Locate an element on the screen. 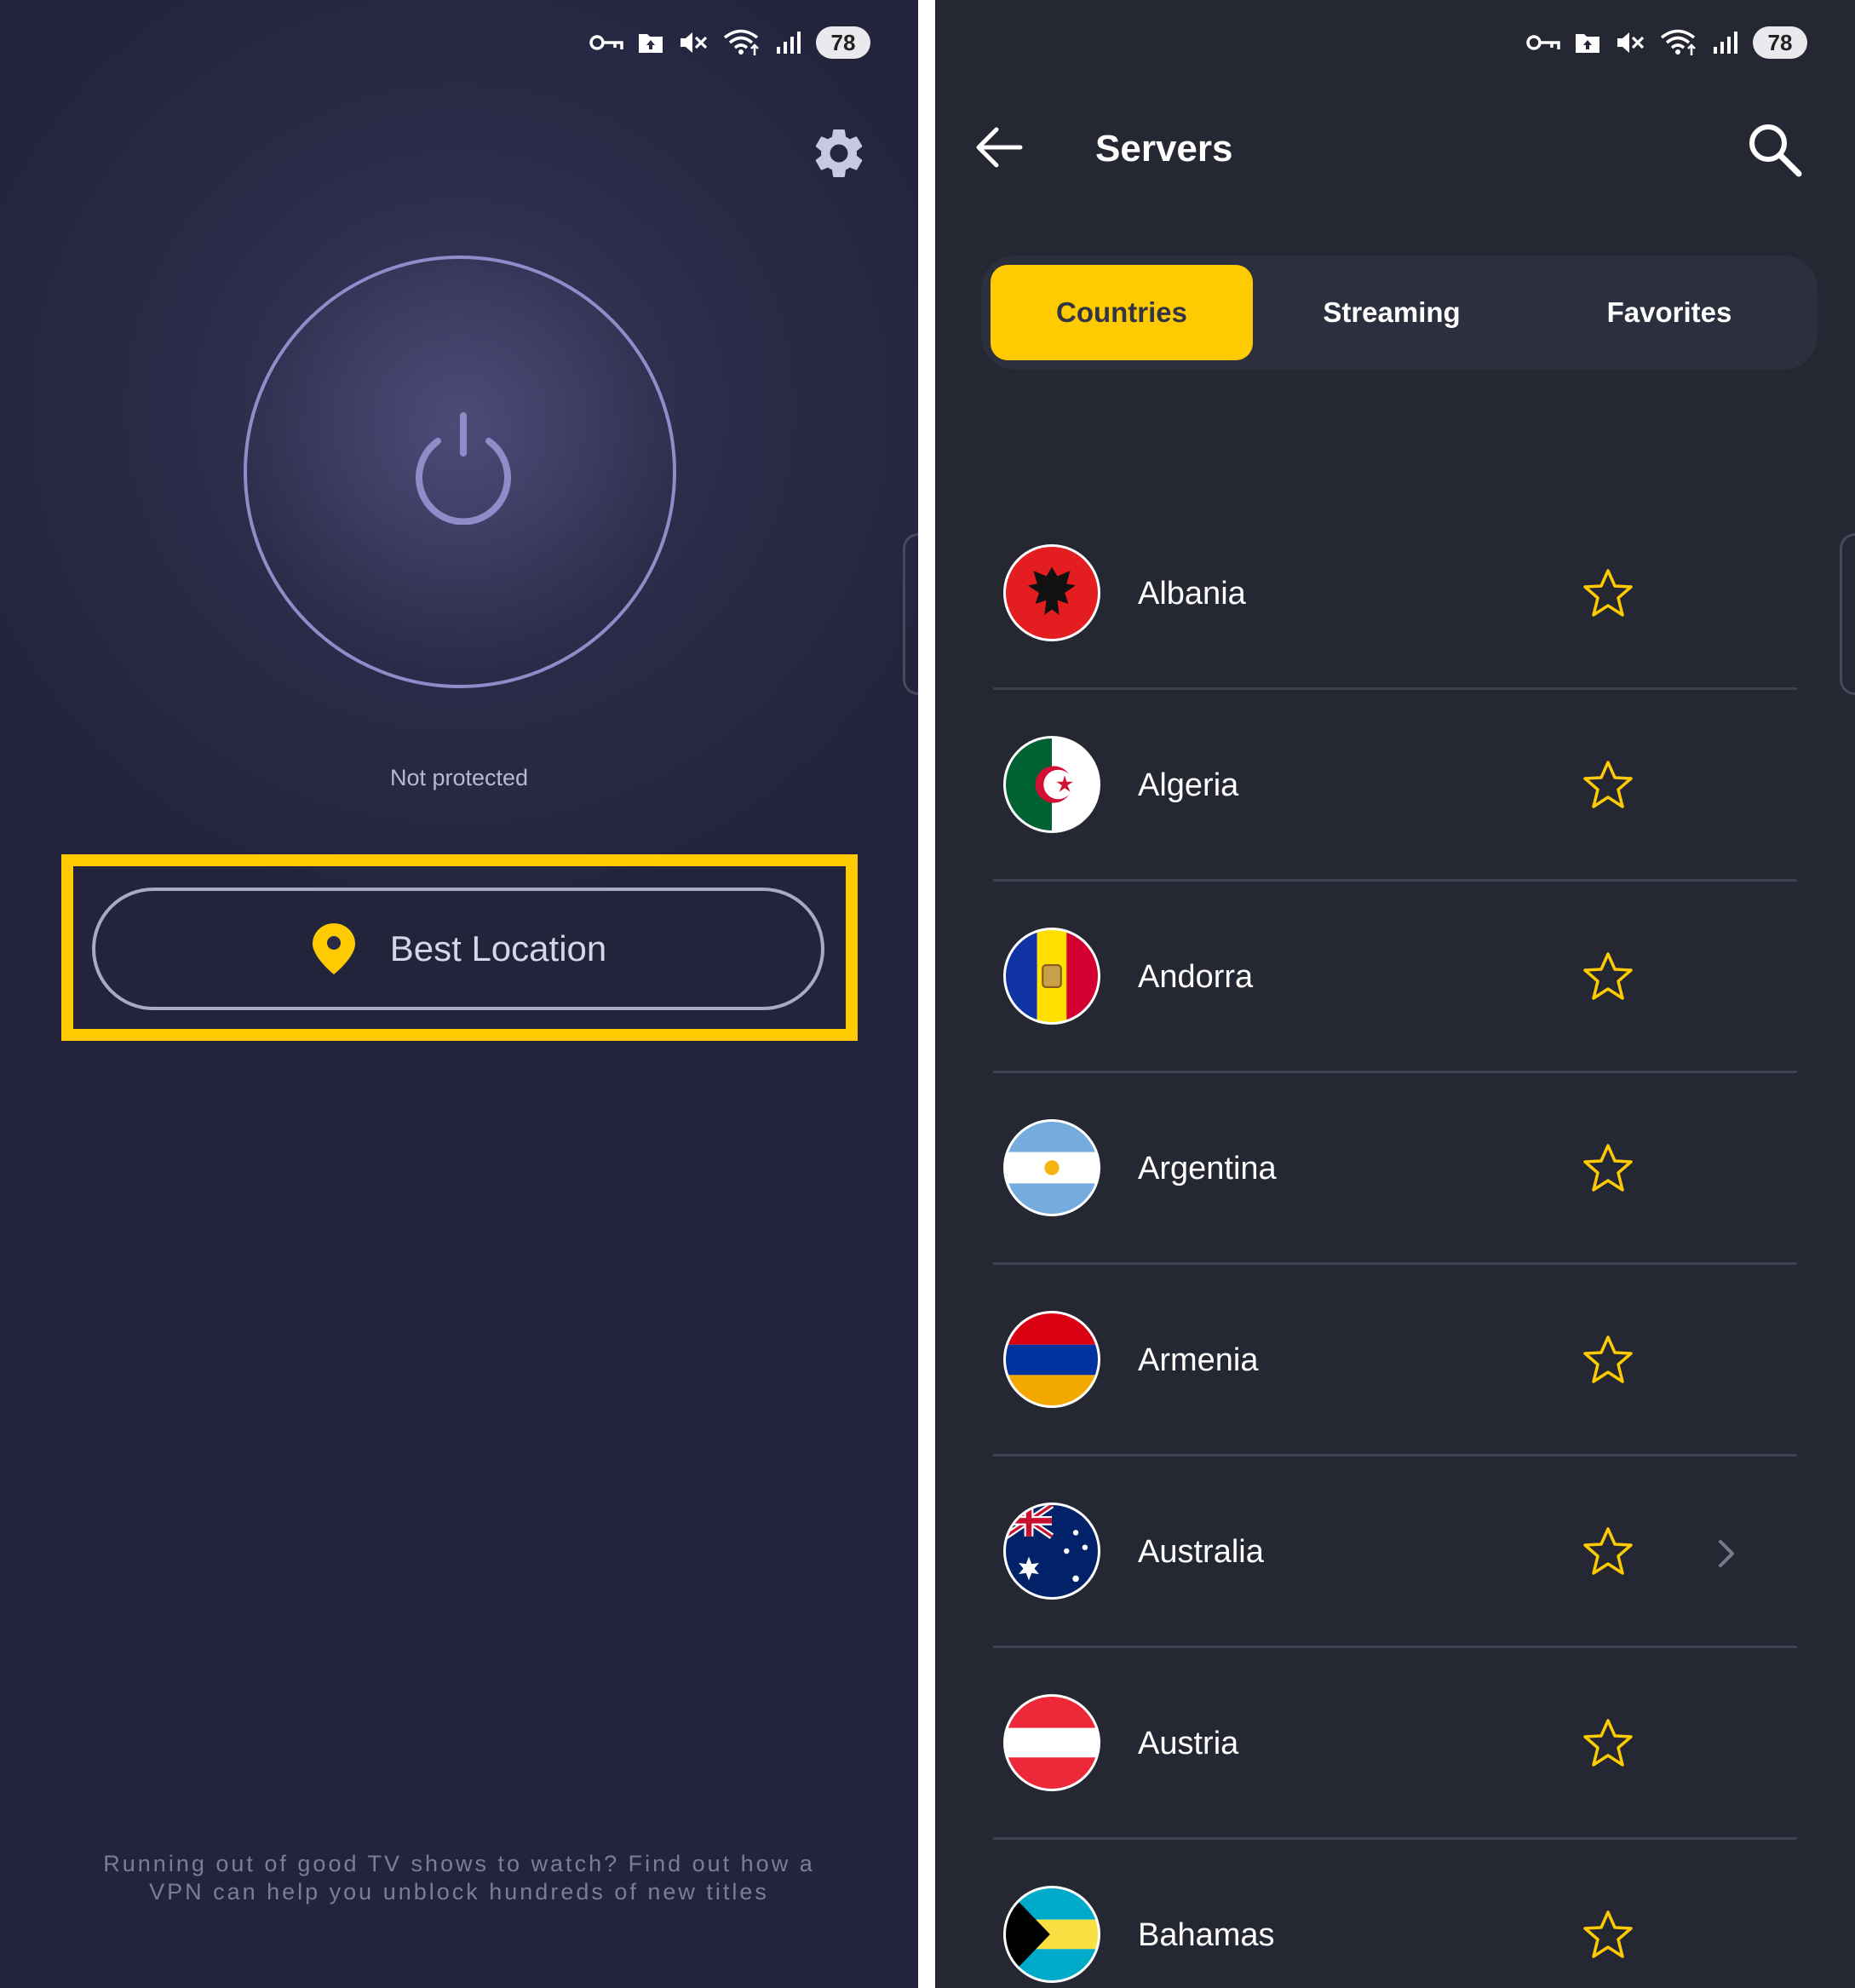 This screenshot has width=1855, height=1988. back-arrow-icon is located at coordinates (999, 147).